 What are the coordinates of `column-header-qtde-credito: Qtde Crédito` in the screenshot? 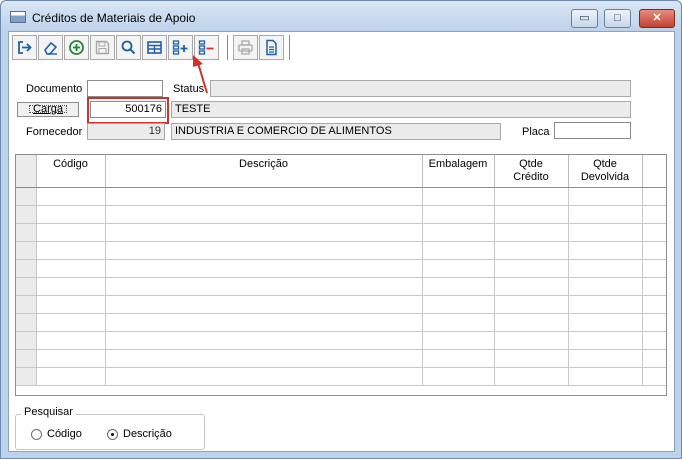 It's located at (531, 171).